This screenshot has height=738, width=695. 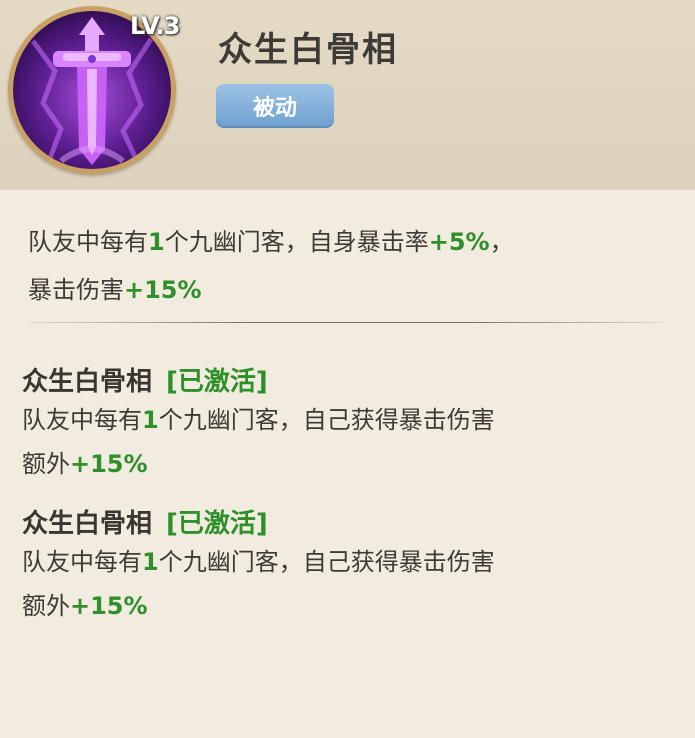 I want to click on skill-description: 队友中每有1个九幽门客，自身暴击率+5%， 暴击伤害+15%, so click(x=353, y=266).